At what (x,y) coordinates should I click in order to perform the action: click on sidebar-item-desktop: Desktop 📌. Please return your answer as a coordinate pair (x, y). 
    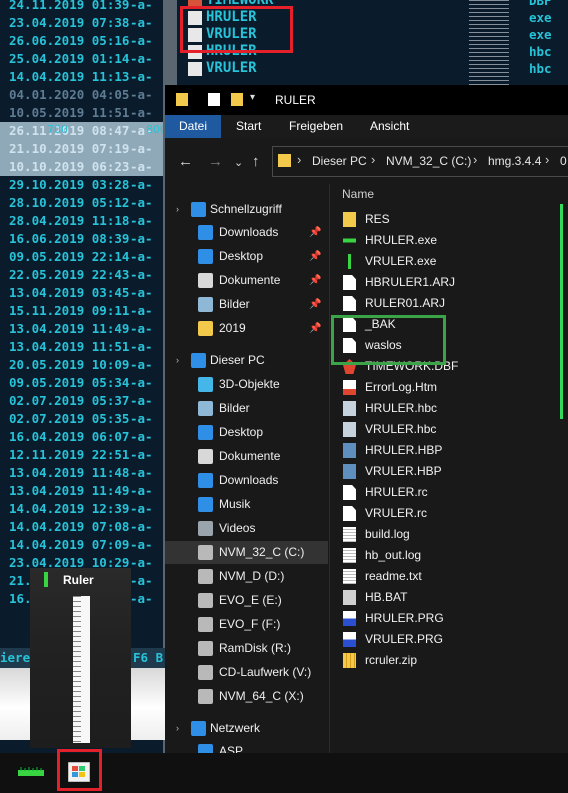
    Looking at the image, I should click on (246, 256).